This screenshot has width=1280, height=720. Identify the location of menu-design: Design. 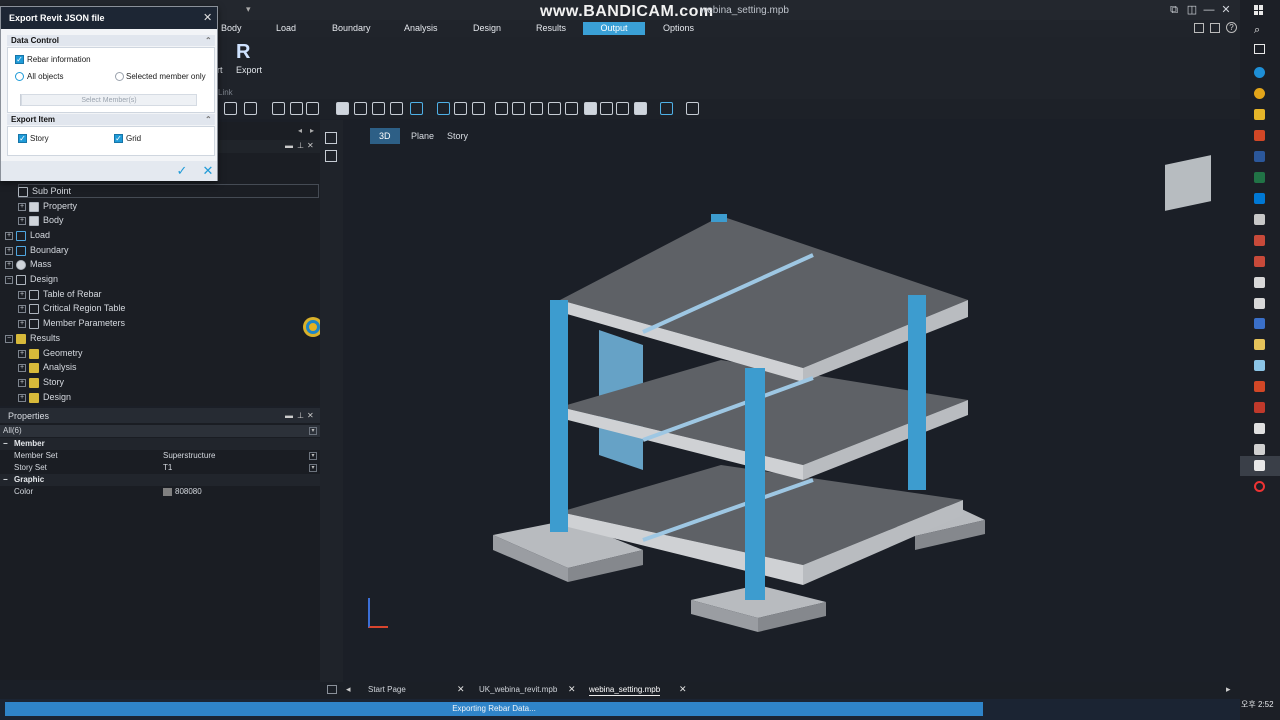
(487, 28).